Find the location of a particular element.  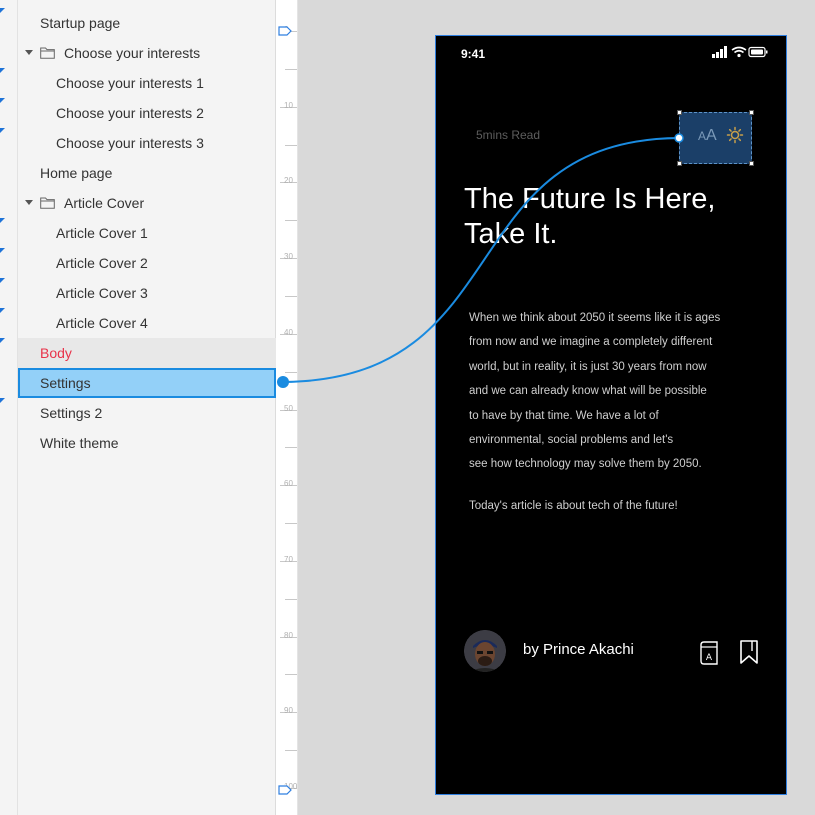

wifi-icon is located at coordinates (739, 50).